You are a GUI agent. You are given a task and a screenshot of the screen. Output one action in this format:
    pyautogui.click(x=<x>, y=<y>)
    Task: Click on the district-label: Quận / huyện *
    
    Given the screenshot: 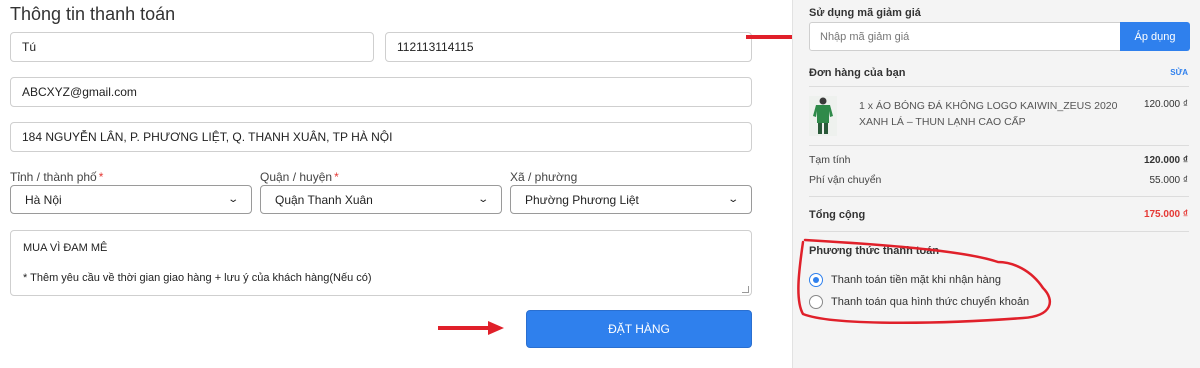 What is the action you would take?
    pyautogui.click(x=299, y=177)
    